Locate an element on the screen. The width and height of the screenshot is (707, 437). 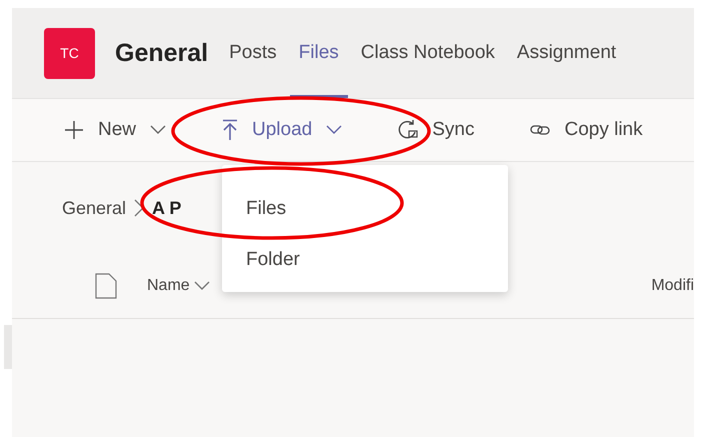
channel-title: General is located at coordinates (161, 53).